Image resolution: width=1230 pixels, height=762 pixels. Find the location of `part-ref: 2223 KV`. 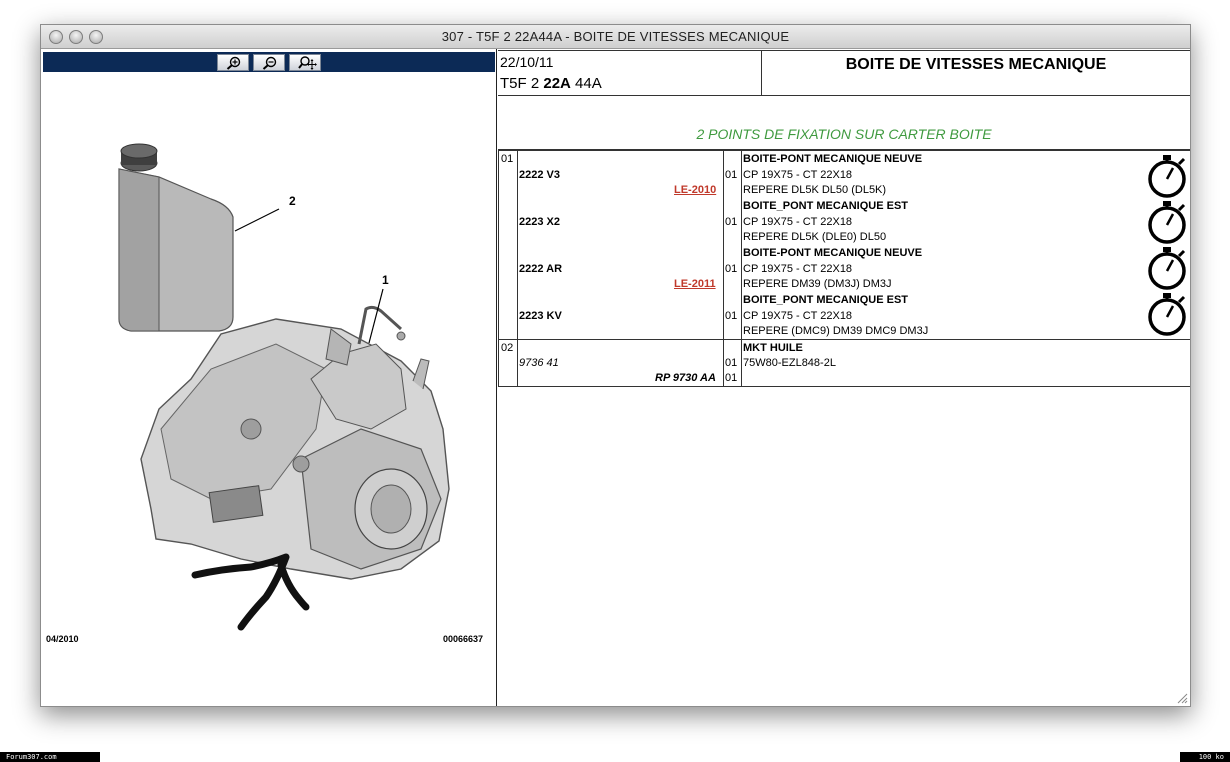

part-ref: 2223 KV is located at coordinates (540, 316).